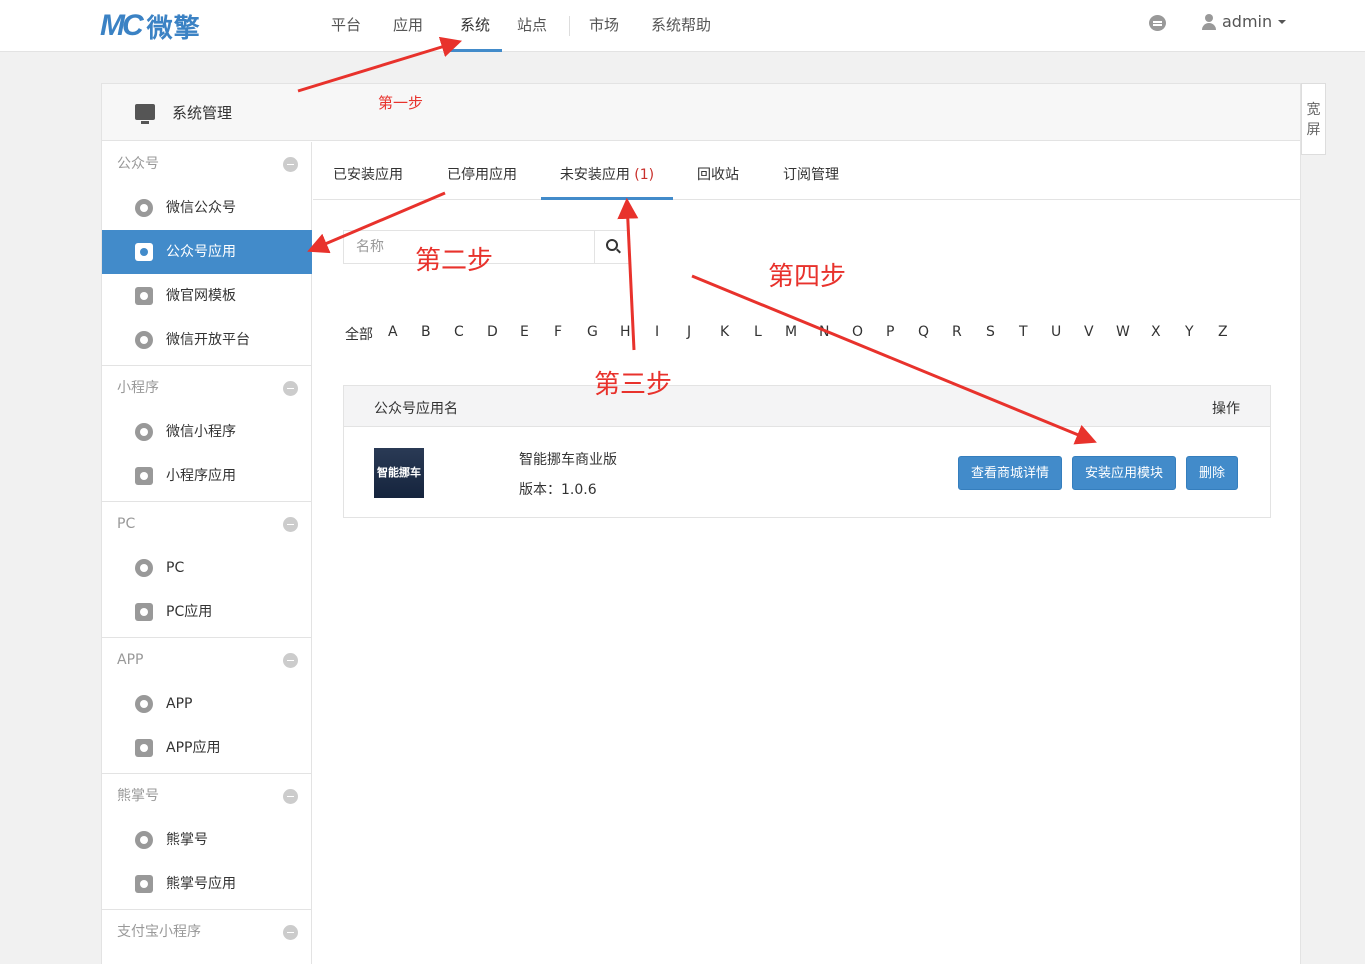 Image resolution: width=1365 pixels, height=964 pixels. I want to click on logo: MC 微擎, so click(150, 26).